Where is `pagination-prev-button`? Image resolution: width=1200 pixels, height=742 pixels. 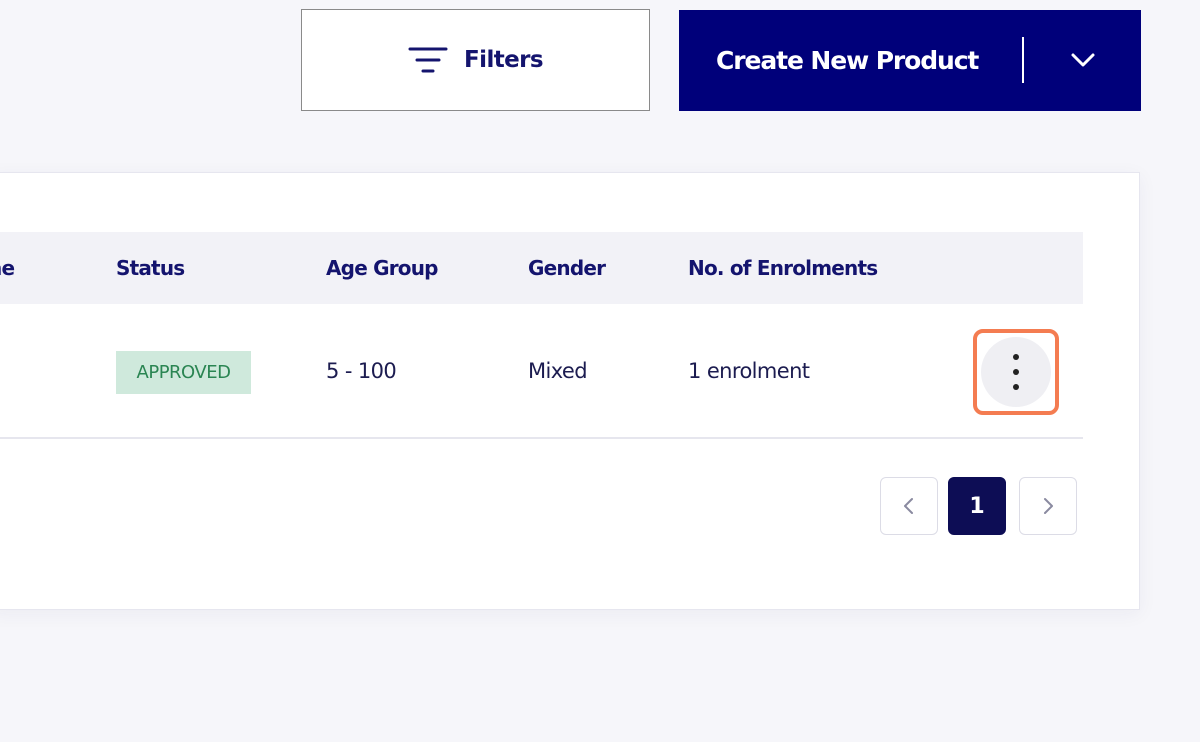
pagination-prev-button is located at coordinates (909, 506).